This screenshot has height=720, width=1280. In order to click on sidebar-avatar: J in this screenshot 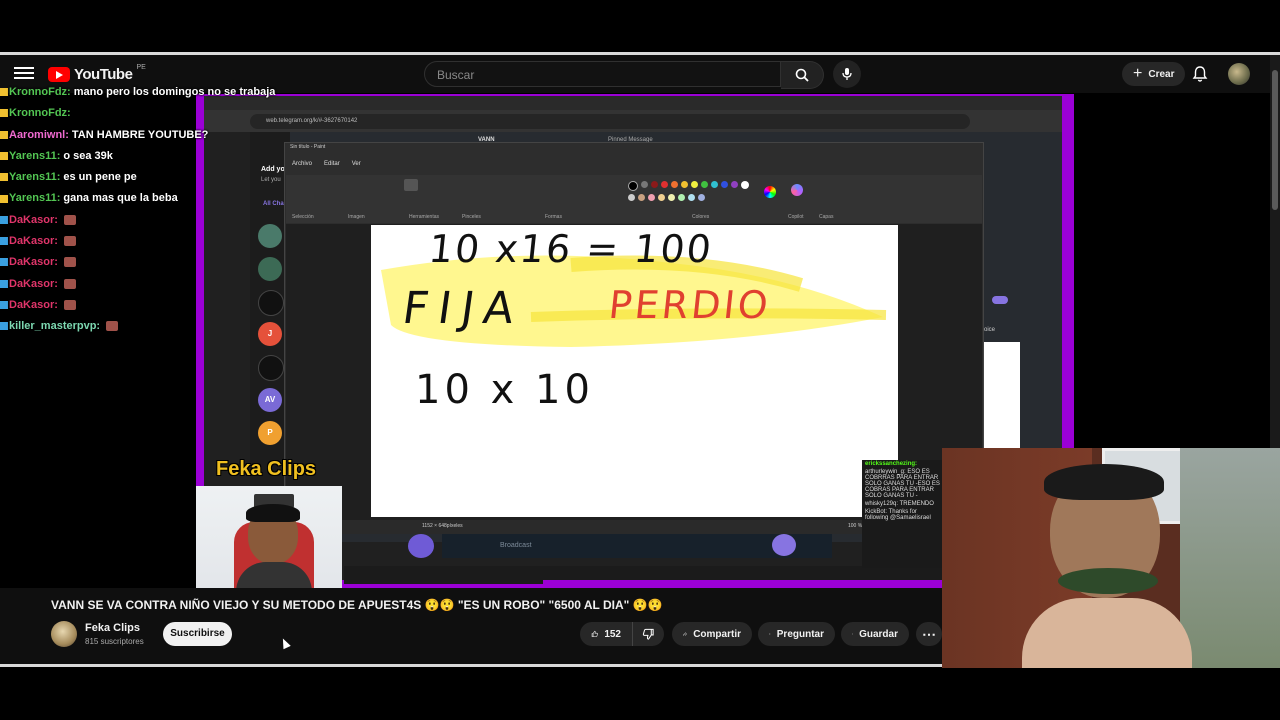, I will do `click(270, 334)`.